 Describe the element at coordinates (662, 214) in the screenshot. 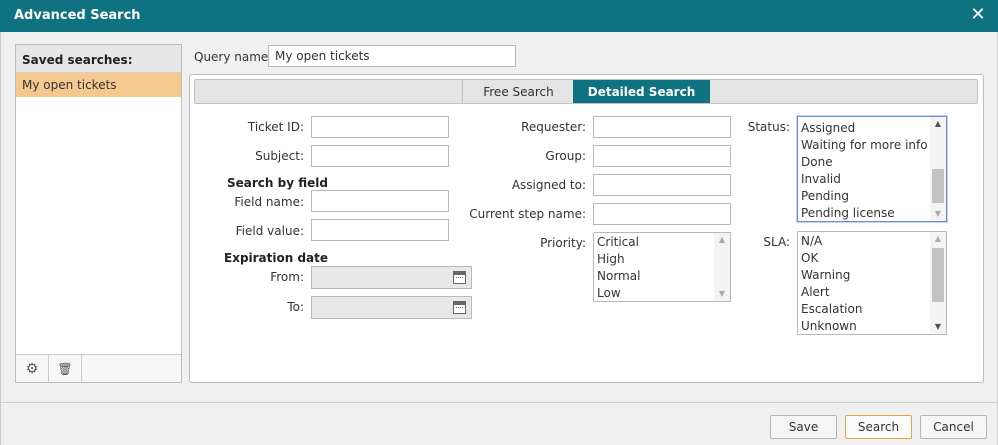

I see `current-step-input` at that location.